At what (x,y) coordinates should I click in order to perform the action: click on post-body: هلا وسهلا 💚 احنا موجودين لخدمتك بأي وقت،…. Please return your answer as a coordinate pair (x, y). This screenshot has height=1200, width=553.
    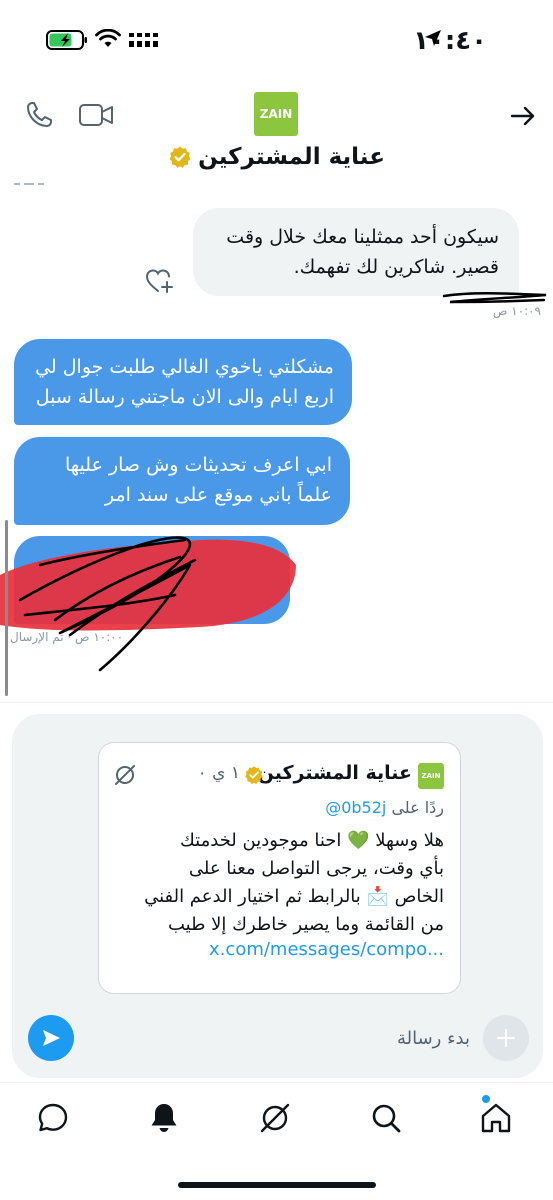
    Looking at the image, I should click on (294, 882).